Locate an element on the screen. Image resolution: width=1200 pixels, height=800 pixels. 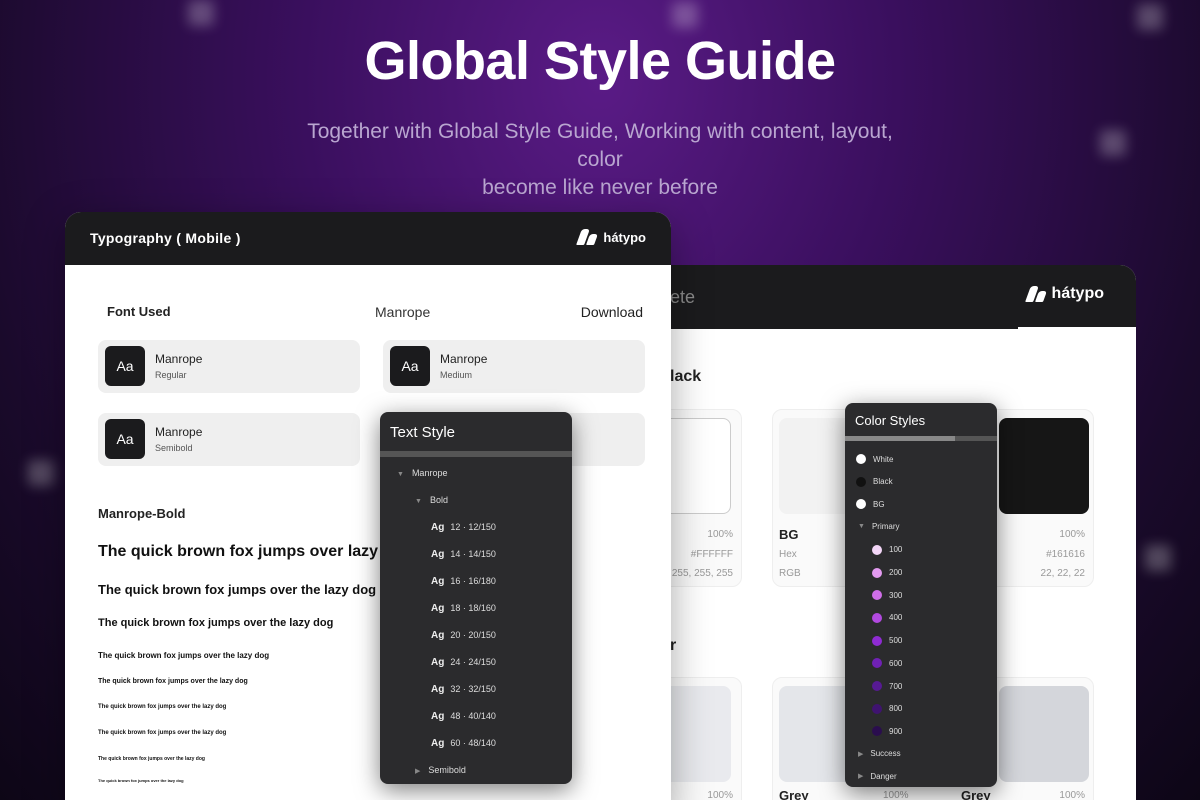
swatch-bg-hex-label: Hex is located at coordinates (788, 554).